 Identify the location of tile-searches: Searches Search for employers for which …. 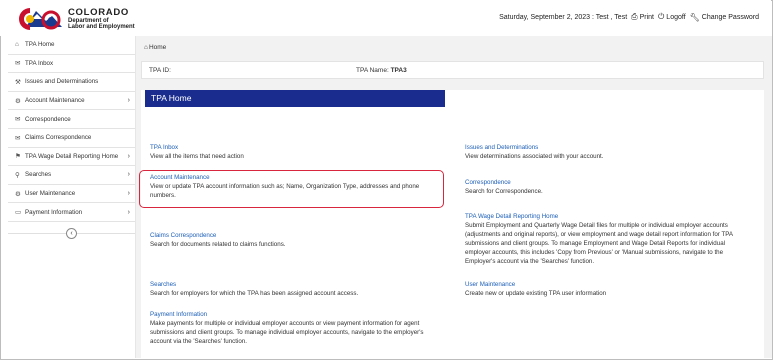
(300, 289).